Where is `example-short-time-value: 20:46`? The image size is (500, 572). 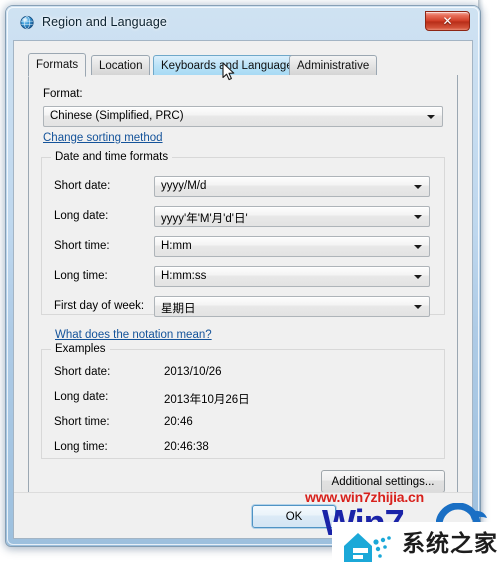 example-short-time-value: 20:46 is located at coordinates (178, 422).